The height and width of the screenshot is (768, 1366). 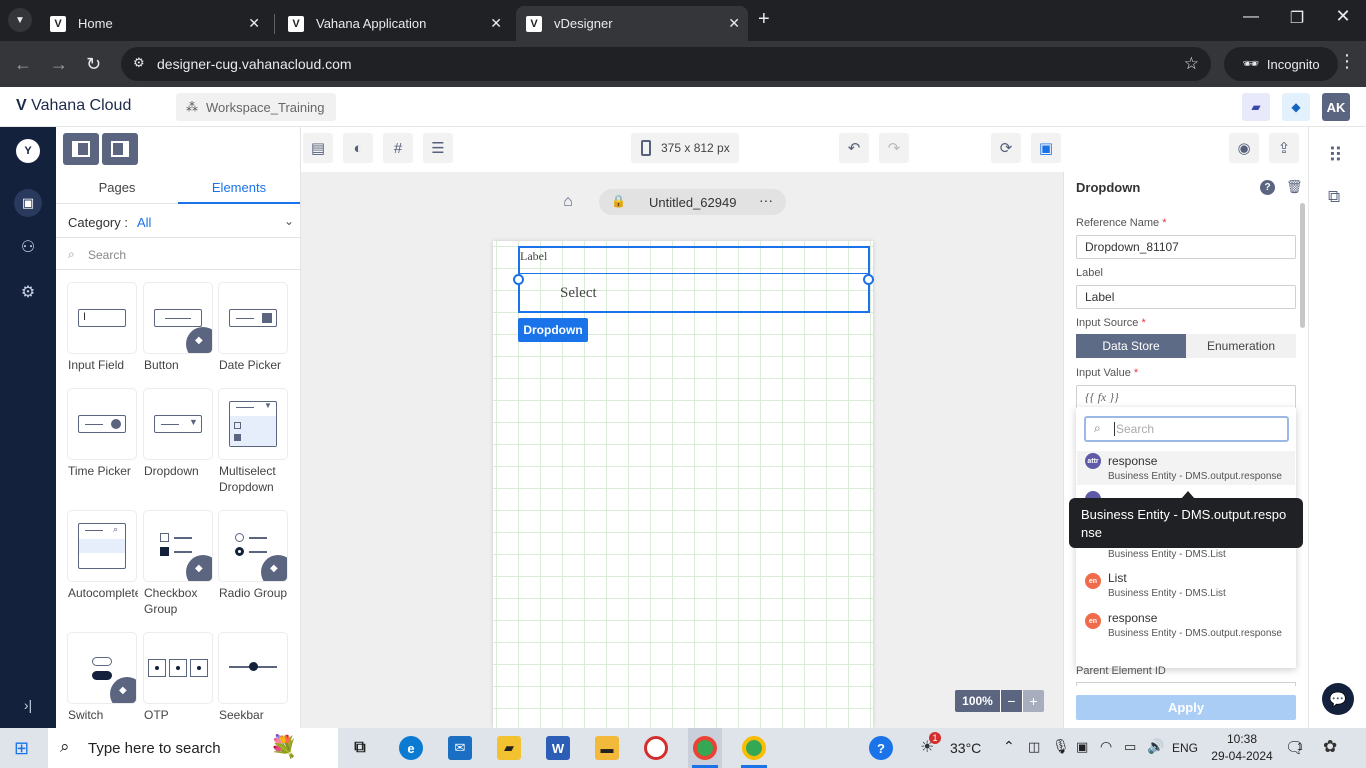 I want to click on left-panel-toggle, so click(x=81, y=149).